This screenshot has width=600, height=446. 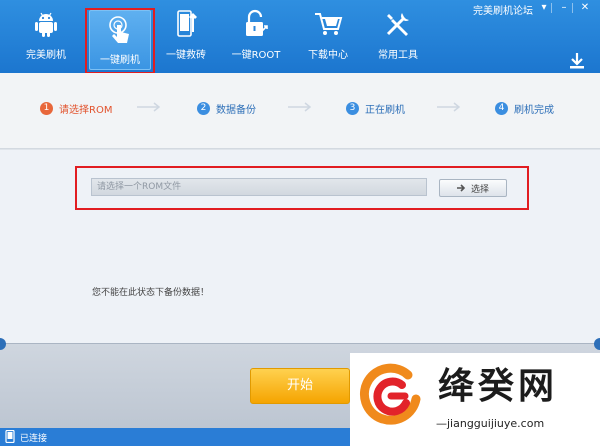 What do you see at coordinates (490, 423) in the screenshot?
I see `watermark-subtitle: —jiangguijiuye.com` at bounding box center [490, 423].